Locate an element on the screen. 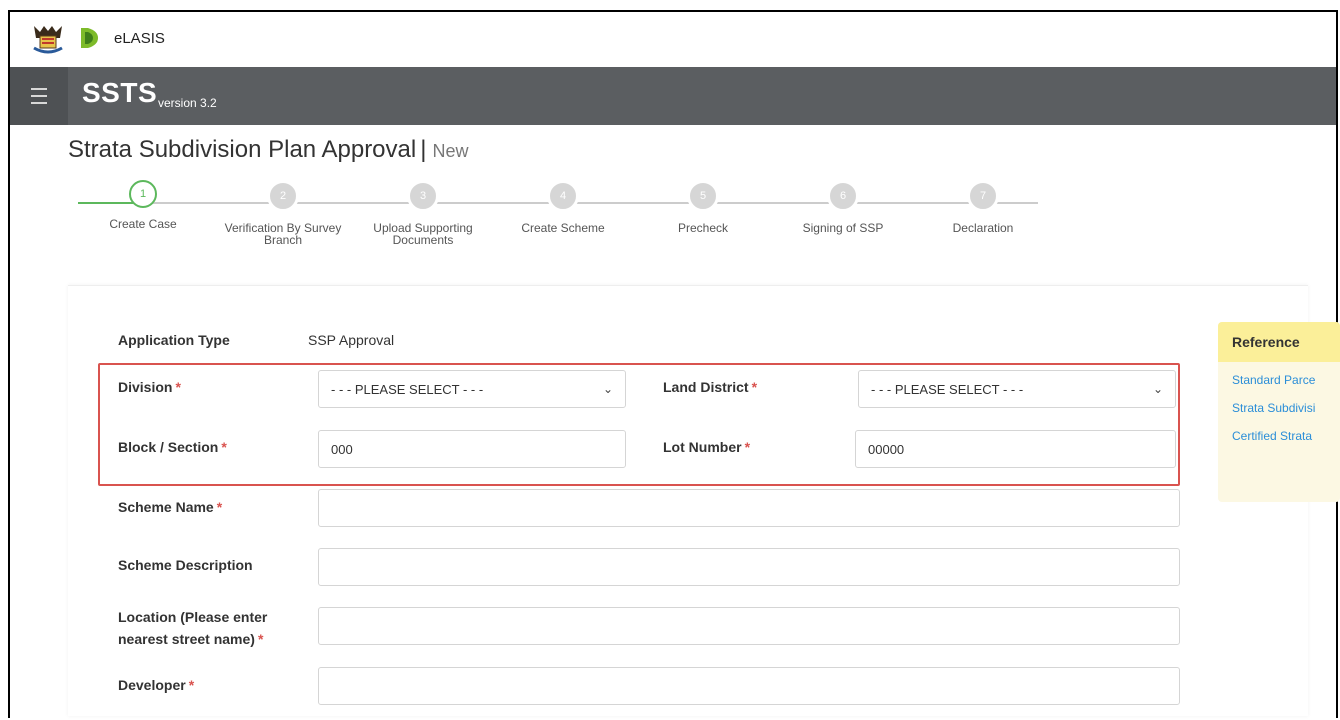 The width and height of the screenshot is (1340, 720). application-type-value: SSP Approval is located at coordinates (351, 340).